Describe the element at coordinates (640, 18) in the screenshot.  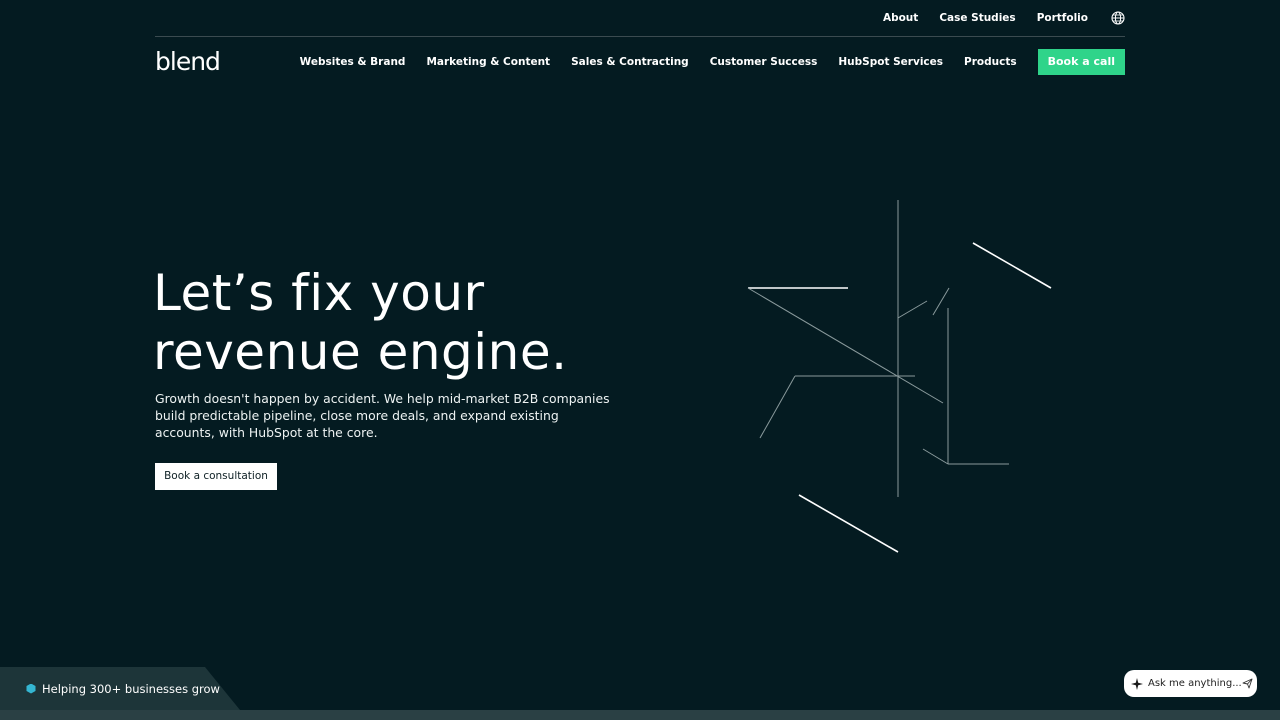
I see `utility-nav: About Case Studies Portfolio` at that location.